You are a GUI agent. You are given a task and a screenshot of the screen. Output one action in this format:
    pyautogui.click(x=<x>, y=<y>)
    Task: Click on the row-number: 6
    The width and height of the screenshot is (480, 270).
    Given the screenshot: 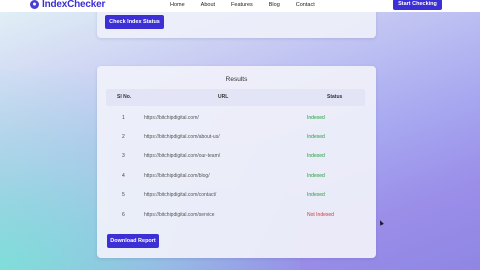 What is the action you would take?
    pyautogui.click(x=123, y=215)
    